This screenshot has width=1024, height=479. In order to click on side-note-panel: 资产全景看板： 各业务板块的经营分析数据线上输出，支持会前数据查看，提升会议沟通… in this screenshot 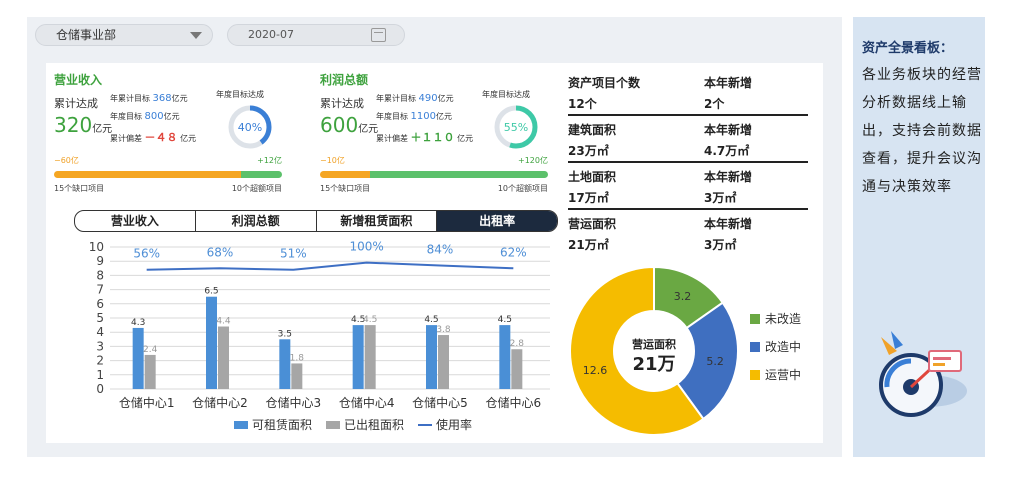, I will do `click(919, 237)`.